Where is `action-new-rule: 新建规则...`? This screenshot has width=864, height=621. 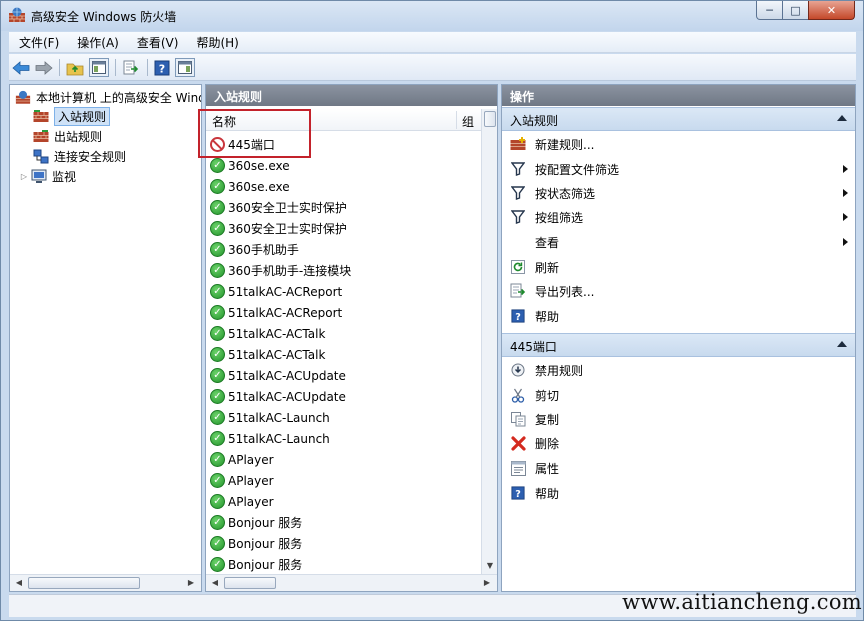
action-new-rule: 新建规则... is located at coordinates (678, 144).